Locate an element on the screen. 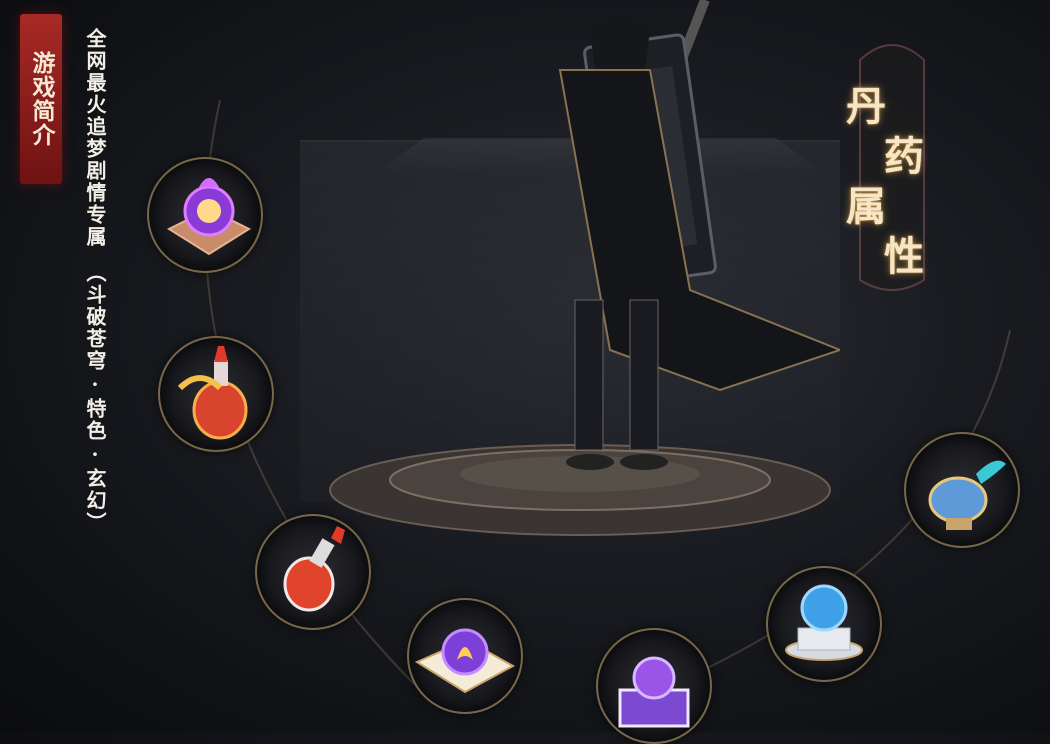 Image resolution: width=1050 pixels, height=744 pixels. intro-line-main: 全网最火追梦剧情专属 is located at coordinates (95, 138).